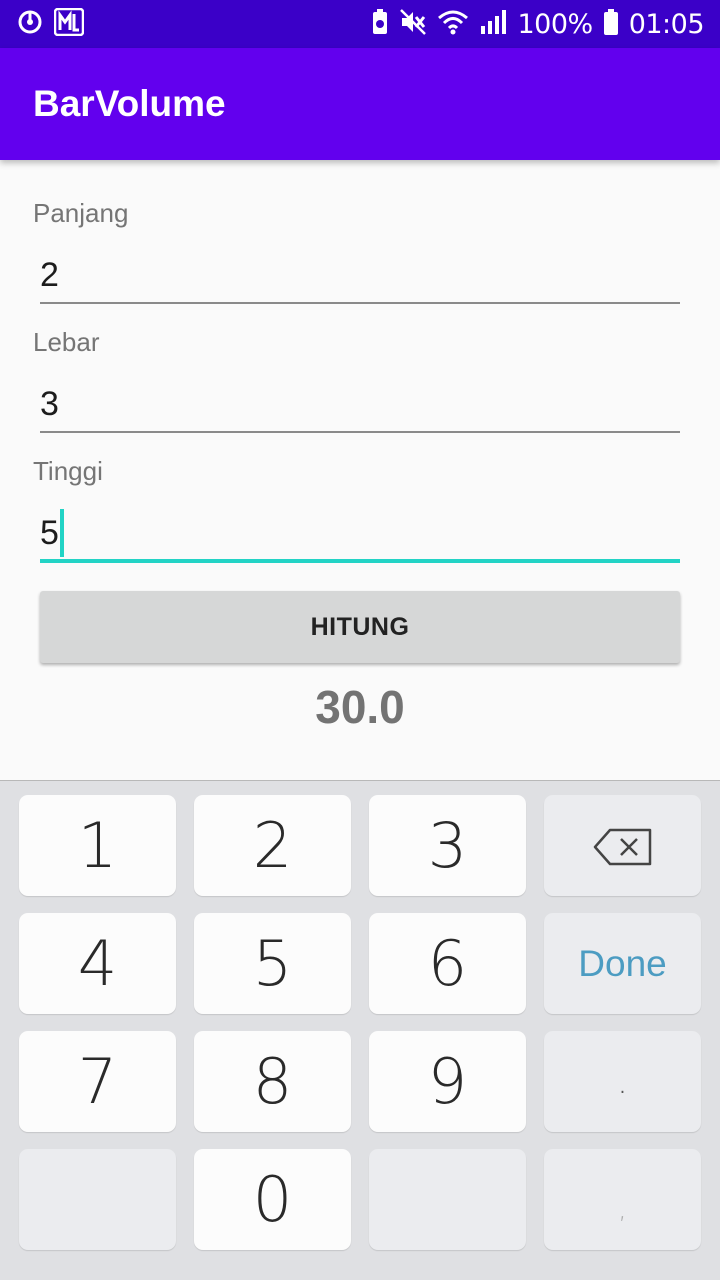 This screenshot has height=1280, width=720. Describe the element at coordinates (49, 274) in the screenshot. I see `panjang-value: 2` at that location.